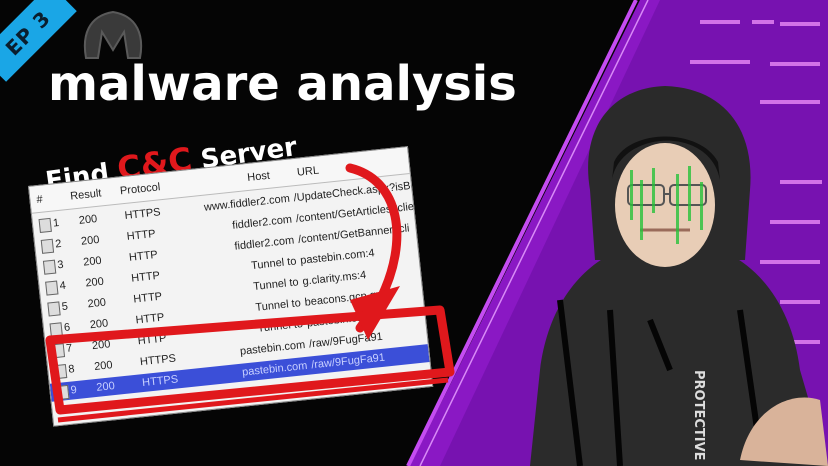  I want to click on shirt-text: PROTECTIVE, so click(698, 415).